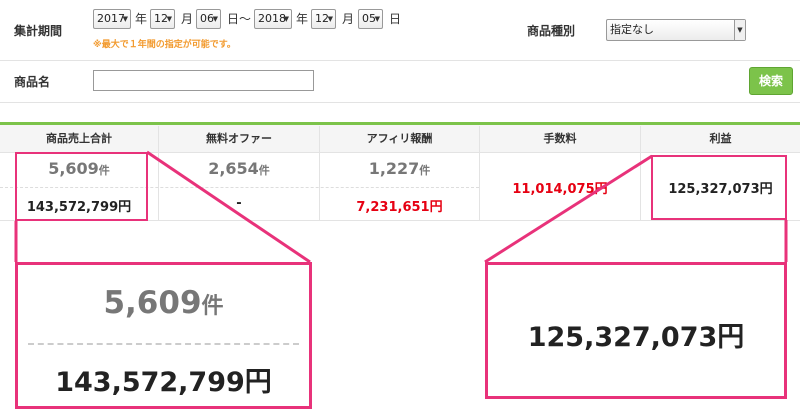 The width and height of the screenshot is (800, 412). I want to click on sales-zoom-panel: 5,609件 143,572,799円, so click(163, 335).